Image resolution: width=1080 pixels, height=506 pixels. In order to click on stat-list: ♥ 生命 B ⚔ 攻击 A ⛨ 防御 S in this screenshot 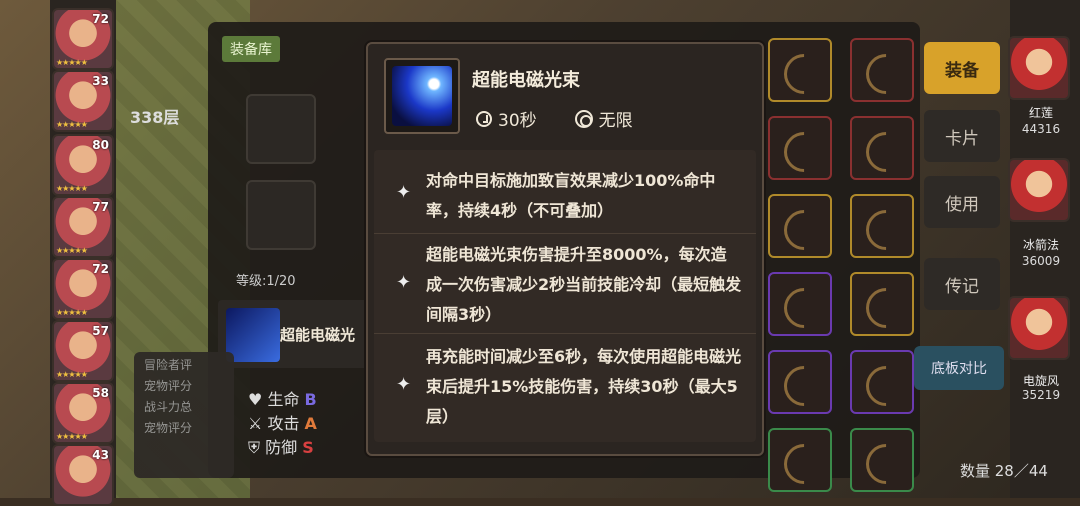, I will do `click(282, 424)`.